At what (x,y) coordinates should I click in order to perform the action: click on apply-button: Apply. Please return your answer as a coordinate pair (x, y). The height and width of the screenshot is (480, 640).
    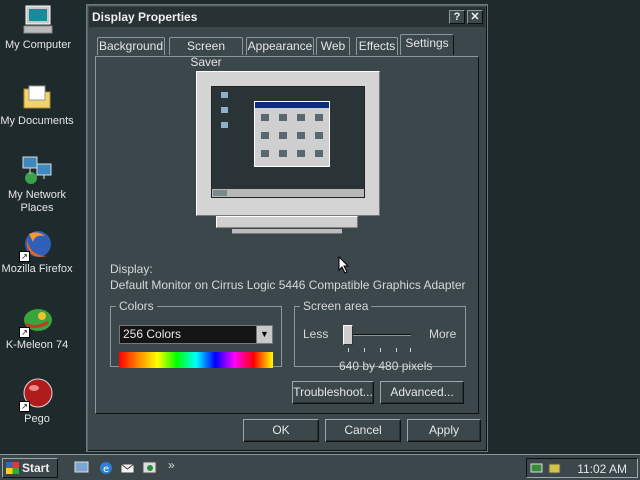
    Looking at the image, I should click on (444, 430).